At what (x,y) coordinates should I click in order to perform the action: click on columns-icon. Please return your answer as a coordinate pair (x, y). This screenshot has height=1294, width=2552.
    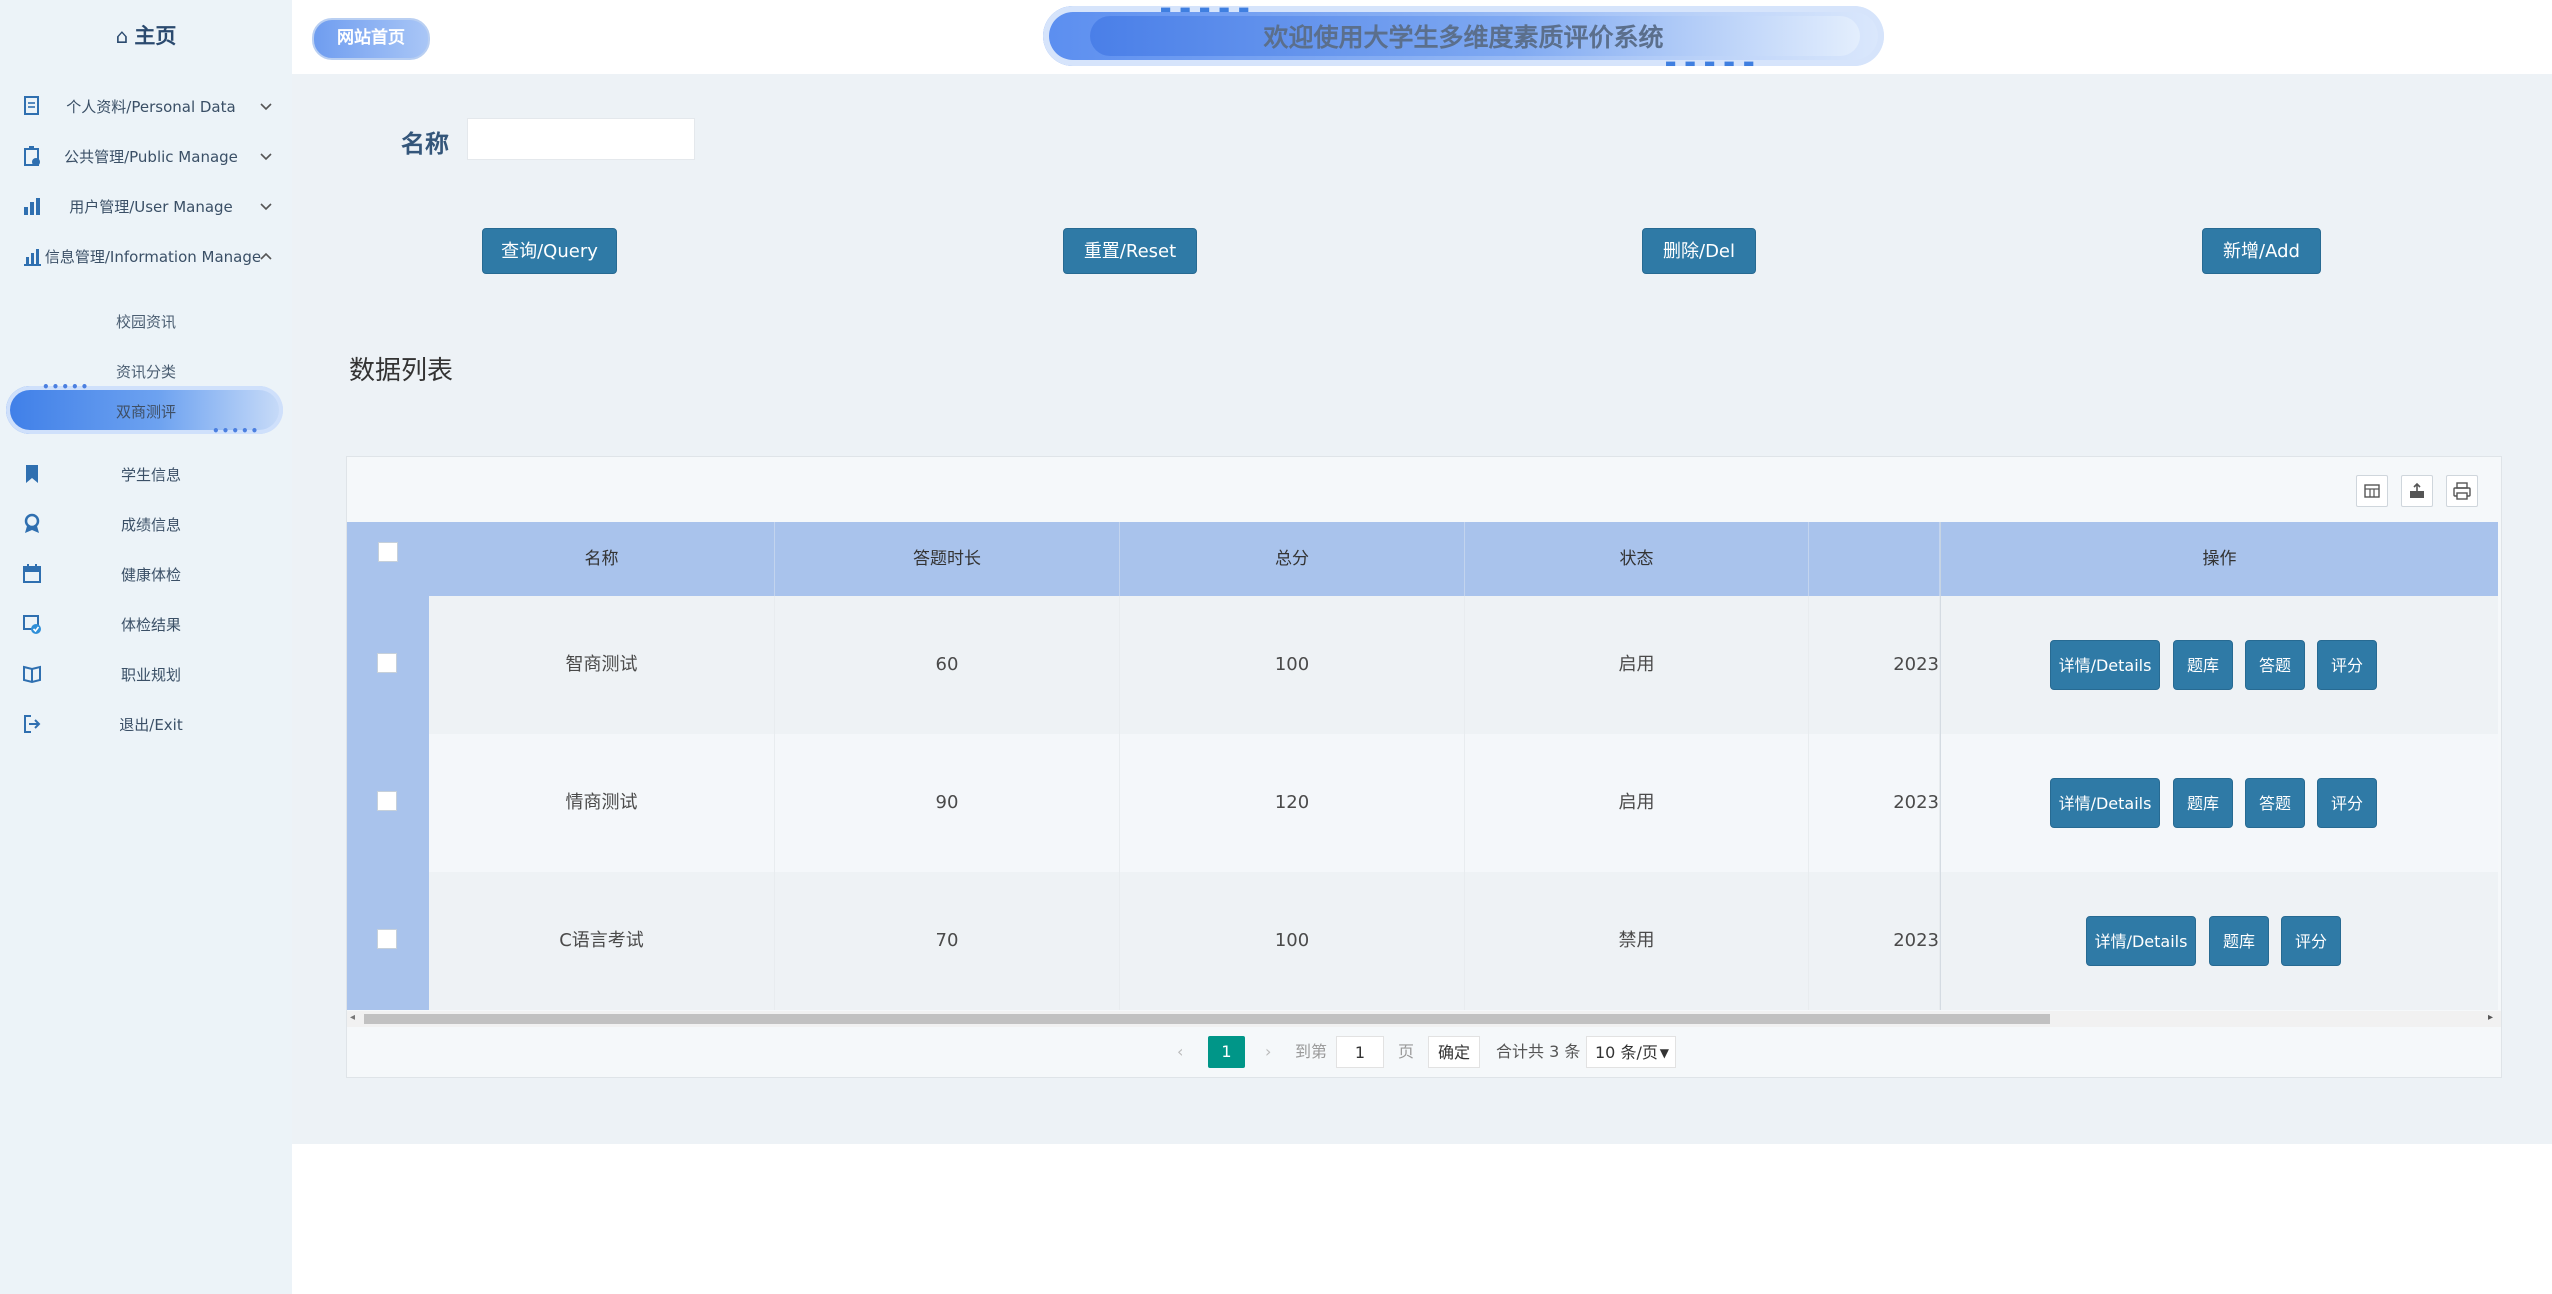
    Looking at the image, I should click on (2372, 491).